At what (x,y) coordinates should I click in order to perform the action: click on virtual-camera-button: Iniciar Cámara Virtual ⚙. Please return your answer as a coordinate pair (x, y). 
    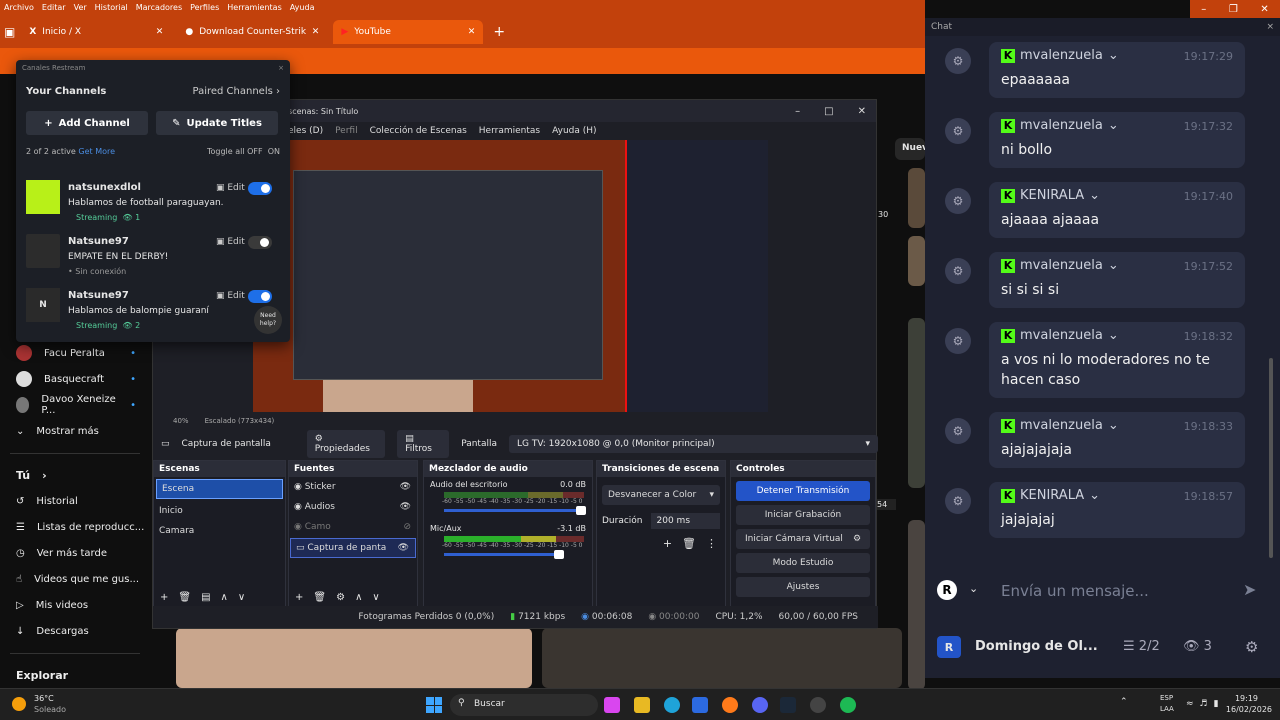
    Looking at the image, I should click on (803, 539).